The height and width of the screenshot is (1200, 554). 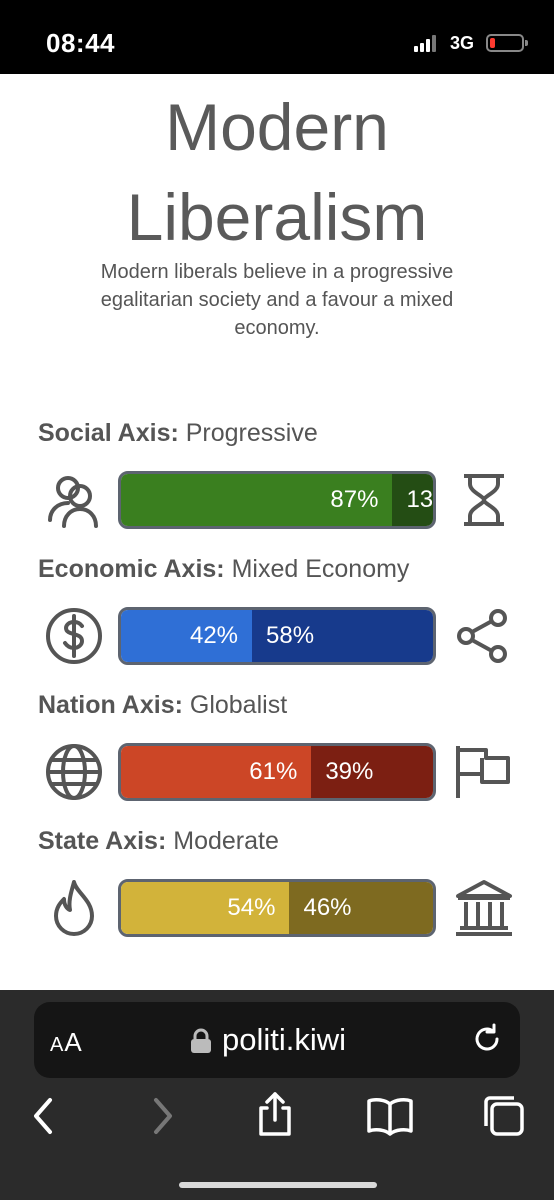 What do you see at coordinates (226, 841) in the screenshot?
I see `axis-value: Moderate` at bounding box center [226, 841].